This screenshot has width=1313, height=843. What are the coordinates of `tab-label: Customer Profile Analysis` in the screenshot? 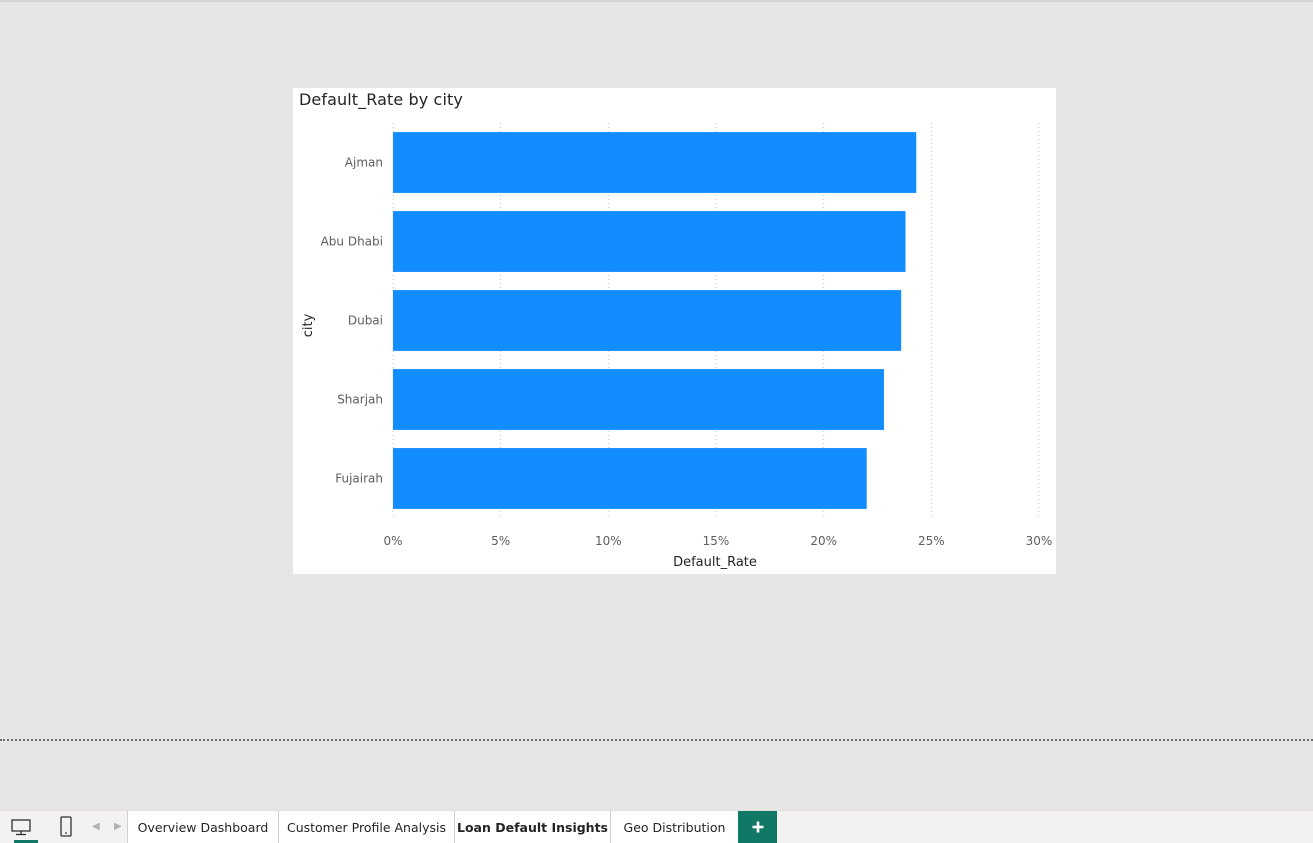 It's located at (366, 827).